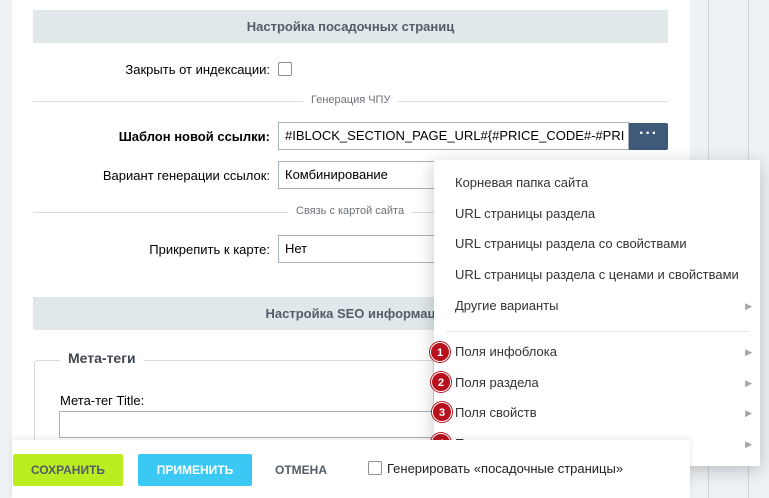 The image size is (769, 498). I want to click on generate-label: Генерировать «посадочные страницы», so click(505, 468).